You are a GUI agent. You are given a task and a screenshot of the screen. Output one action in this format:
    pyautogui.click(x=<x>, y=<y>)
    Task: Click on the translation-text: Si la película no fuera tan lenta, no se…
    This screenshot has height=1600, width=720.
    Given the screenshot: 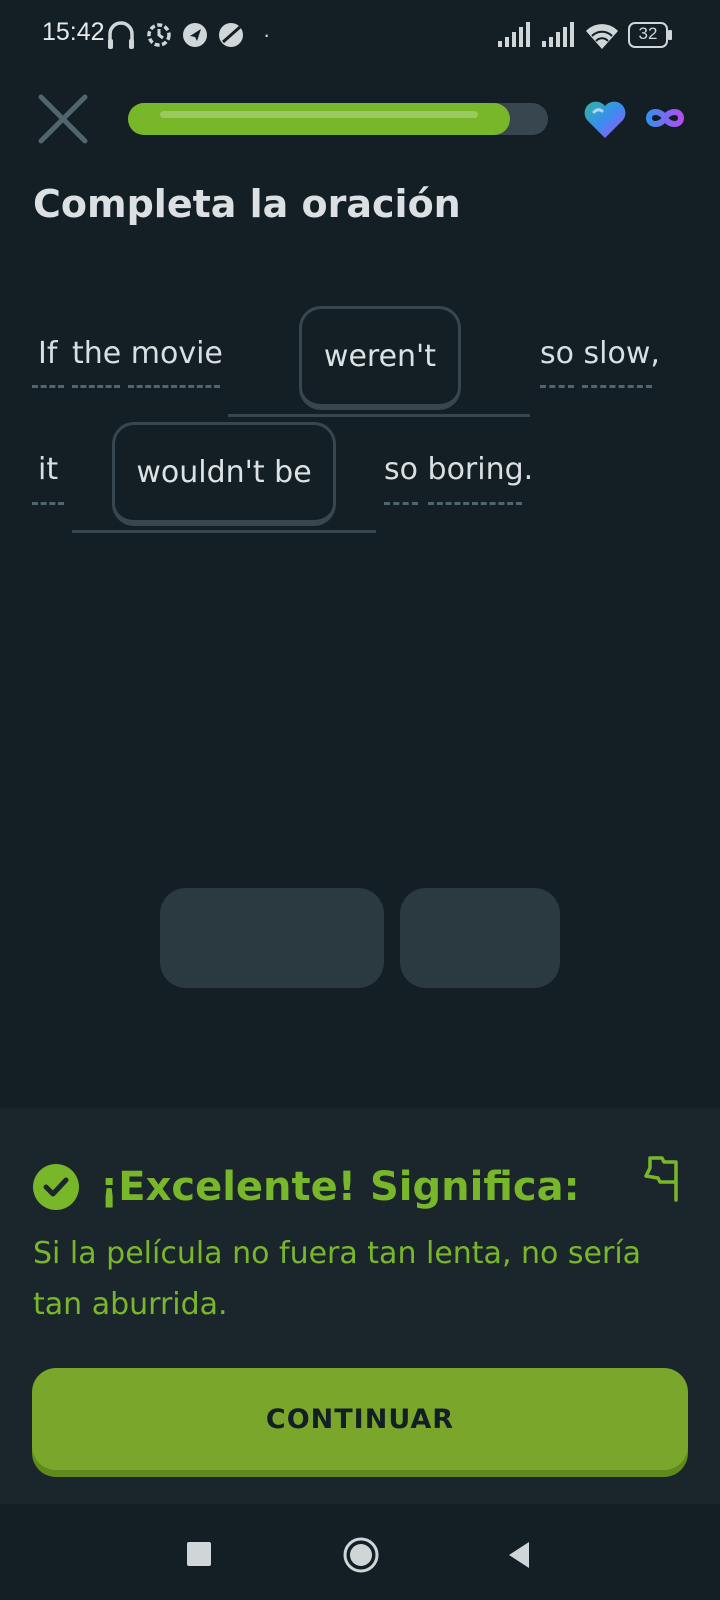 What is the action you would take?
    pyautogui.click(x=337, y=1279)
    